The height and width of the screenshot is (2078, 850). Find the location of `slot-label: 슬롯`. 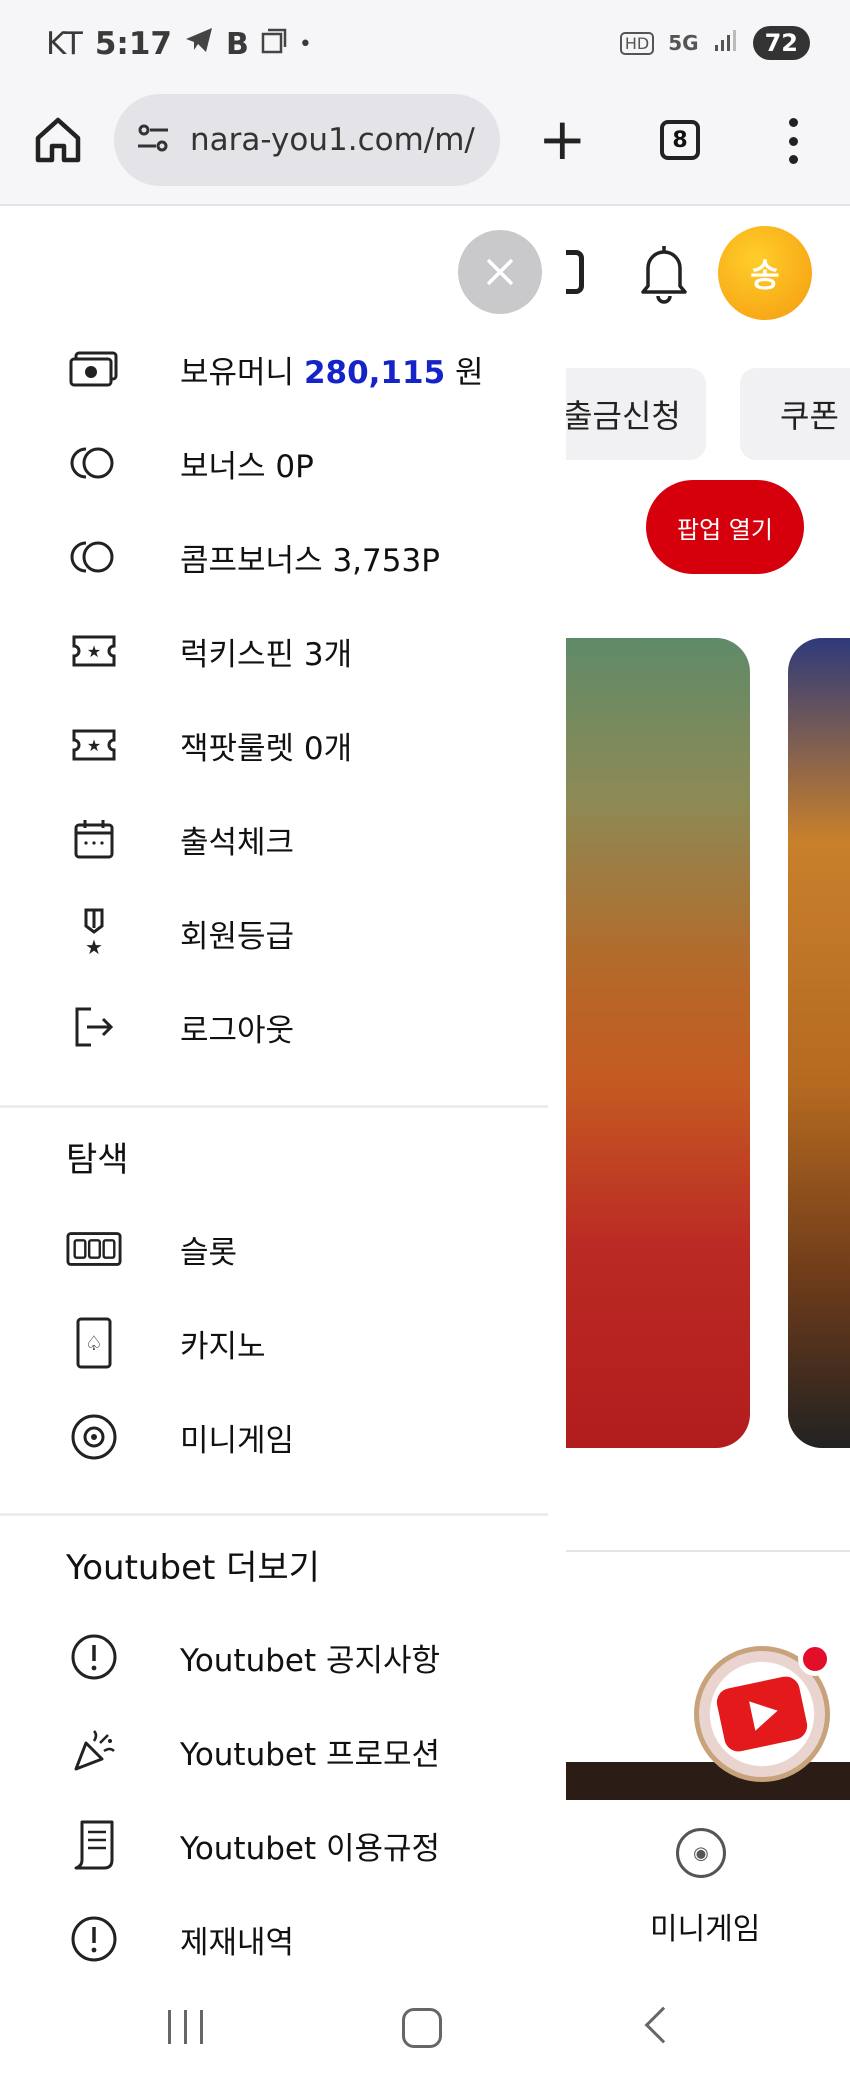

slot-label: 슬롯 is located at coordinates (209, 1252).